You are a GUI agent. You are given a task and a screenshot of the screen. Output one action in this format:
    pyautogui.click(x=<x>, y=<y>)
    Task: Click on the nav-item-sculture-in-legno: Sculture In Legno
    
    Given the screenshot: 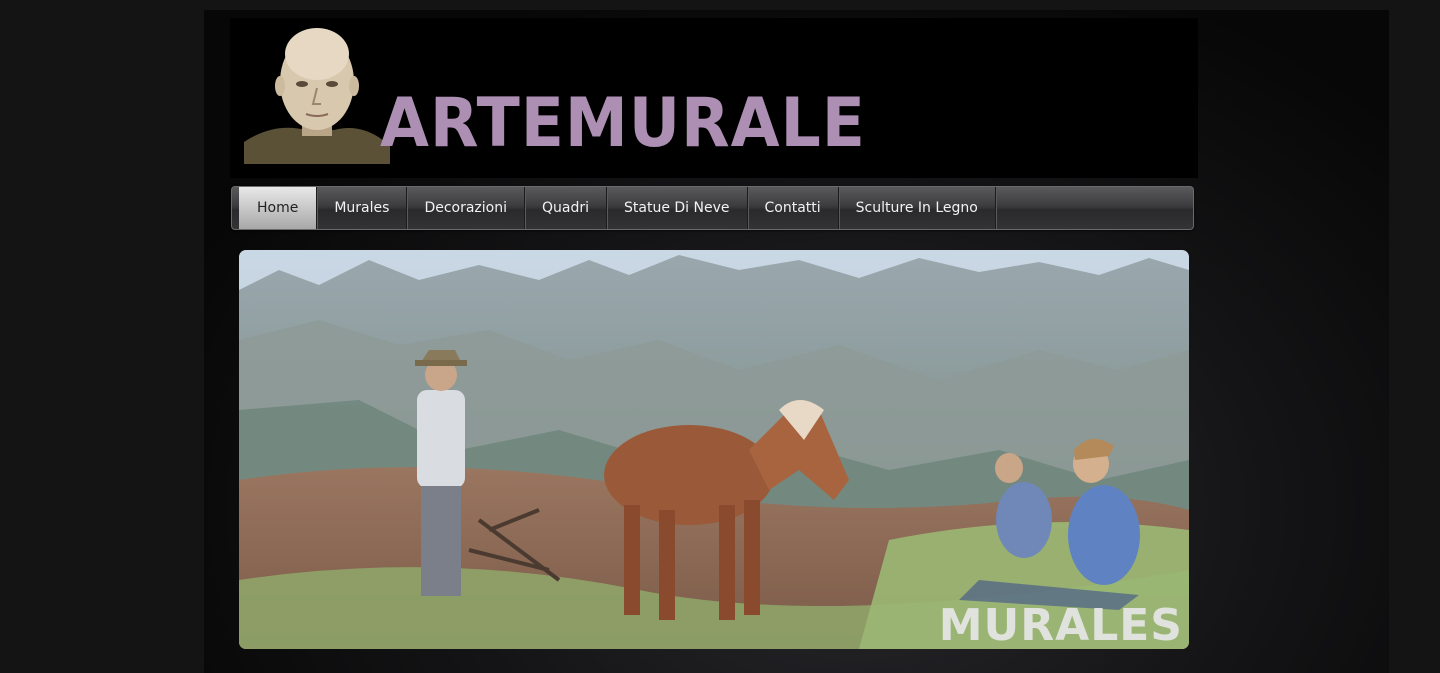 What is the action you would take?
    pyautogui.click(x=917, y=208)
    